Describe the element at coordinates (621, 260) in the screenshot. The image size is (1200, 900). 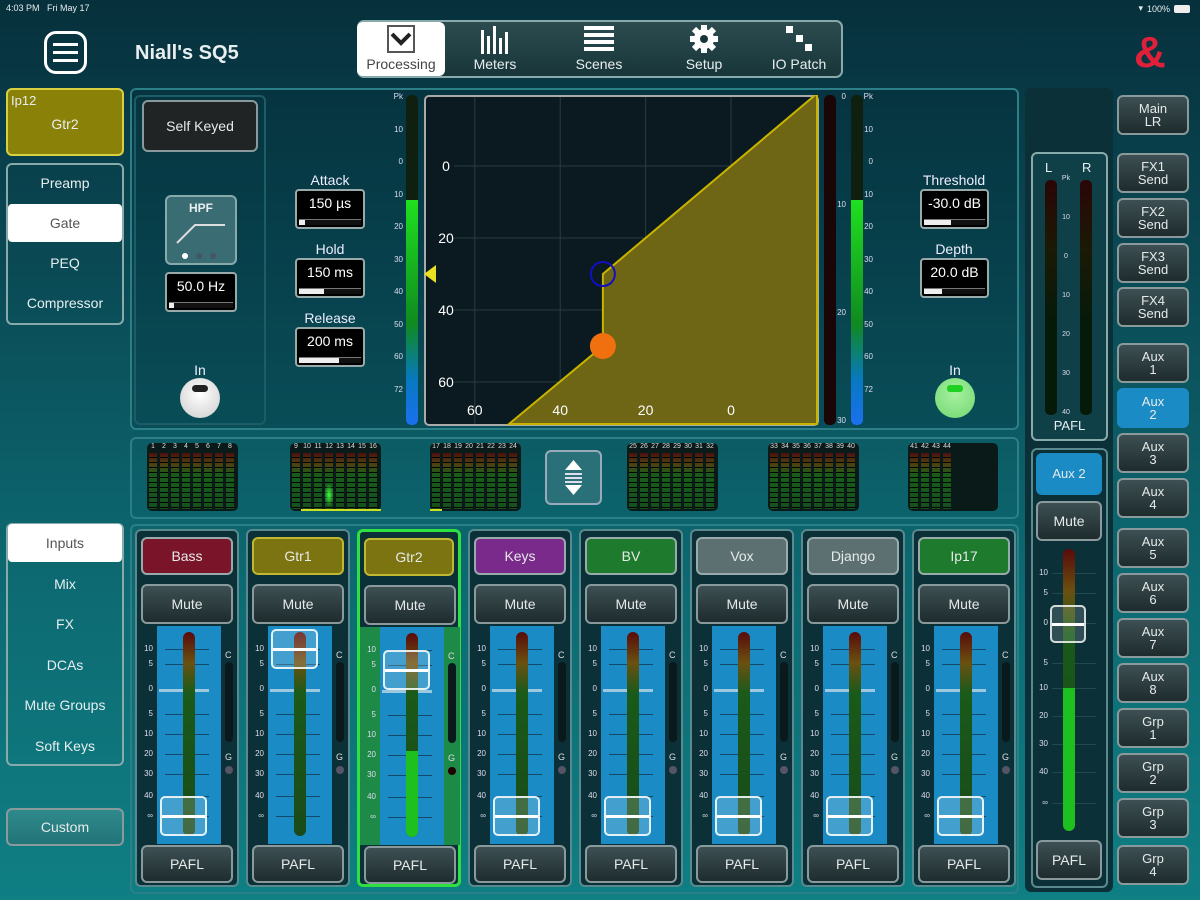
I see `gate-transfer-graph: 0 20 40 60 60 40 20 0` at that location.